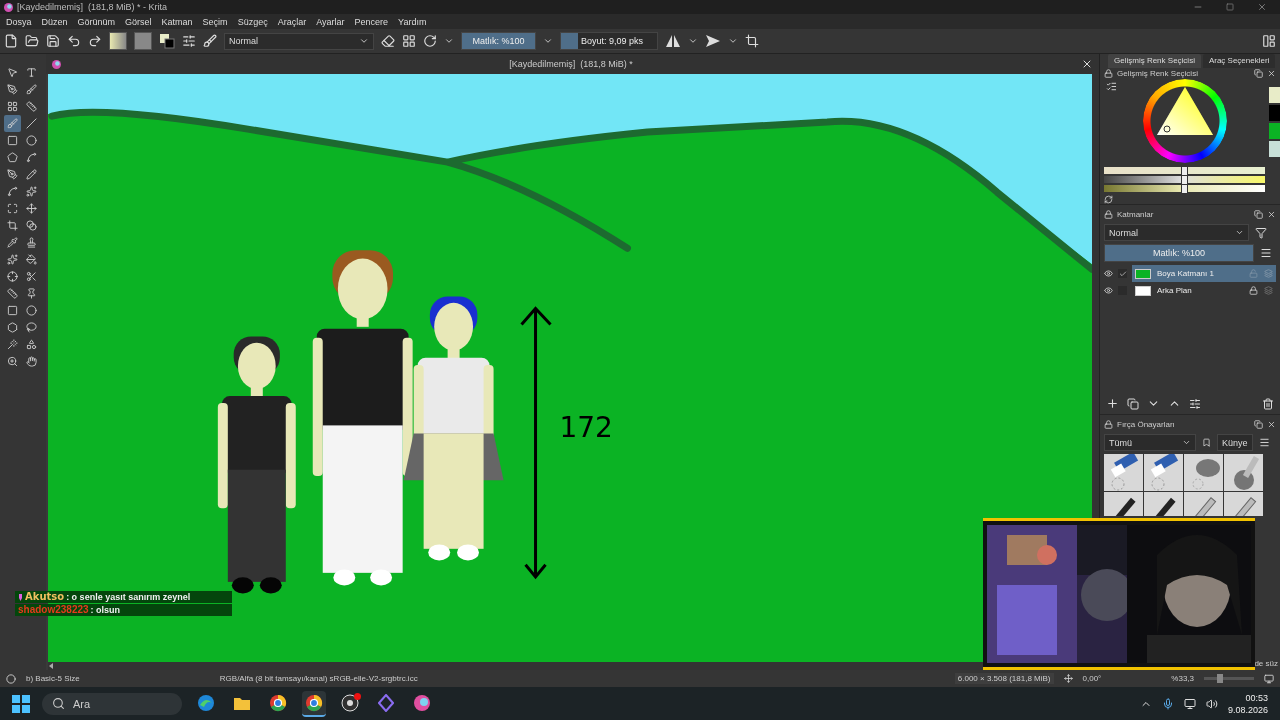 The height and width of the screenshot is (720, 1280). Describe the element at coordinates (1266, 253) in the screenshot. I see `menu-icon` at that location.